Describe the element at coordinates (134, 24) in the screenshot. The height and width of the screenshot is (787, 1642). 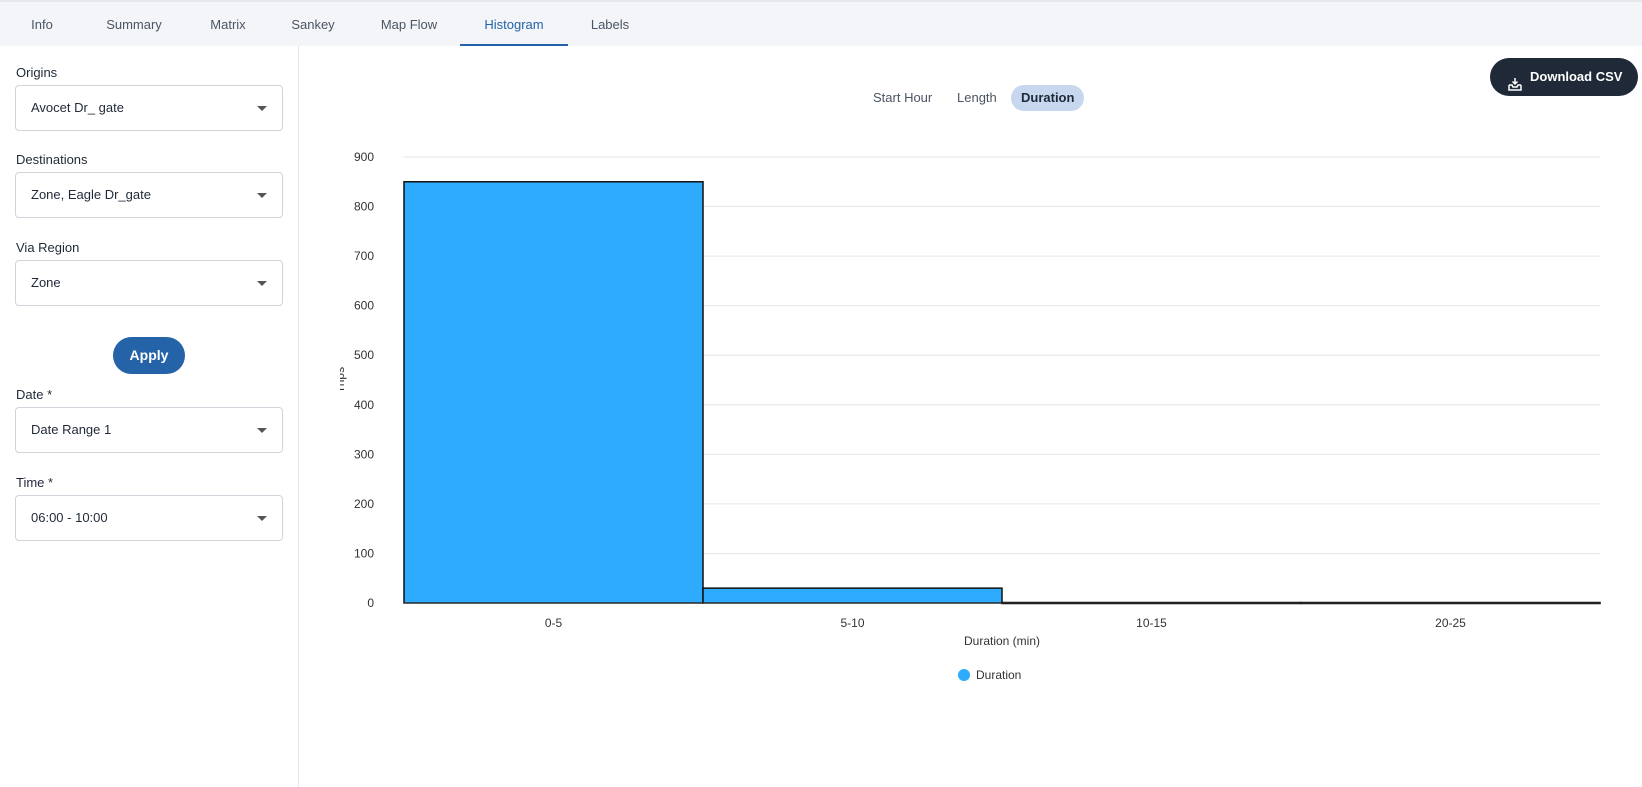
I see `tab-summary: Summary` at that location.